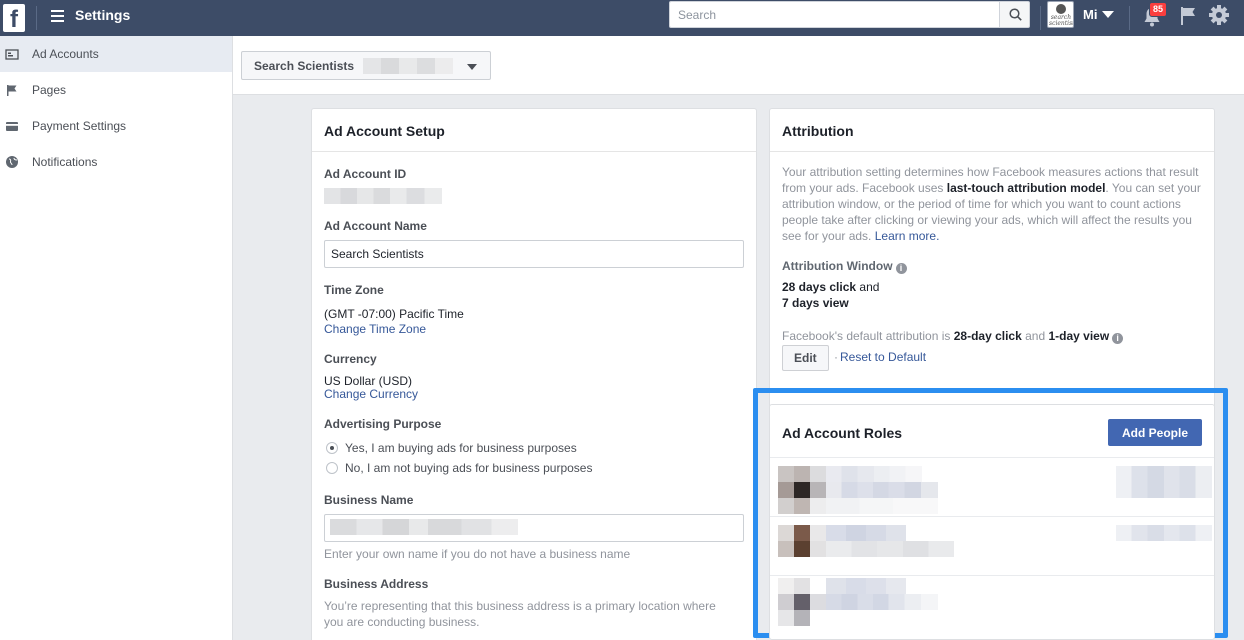 This screenshot has width=1244, height=640. What do you see at coordinates (1061, 20) in the screenshot?
I see `avatar-text: search scientists` at bounding box center [1061, 20].